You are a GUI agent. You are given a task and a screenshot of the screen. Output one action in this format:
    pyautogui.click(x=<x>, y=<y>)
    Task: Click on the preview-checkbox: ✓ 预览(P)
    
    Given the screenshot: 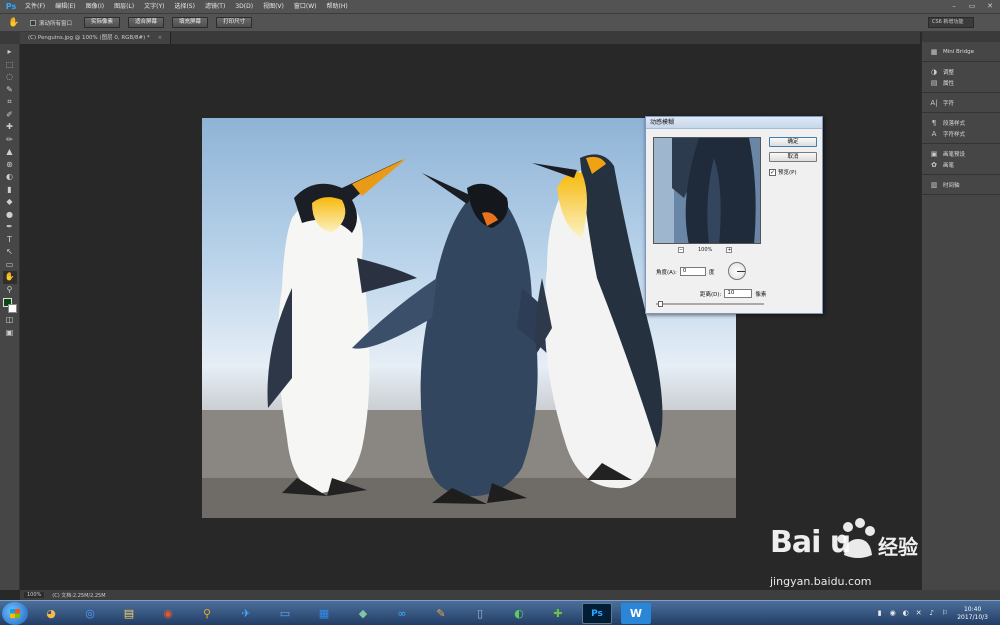 What is the action you would take?
    pyautogui.click(x=783, y=172)
    